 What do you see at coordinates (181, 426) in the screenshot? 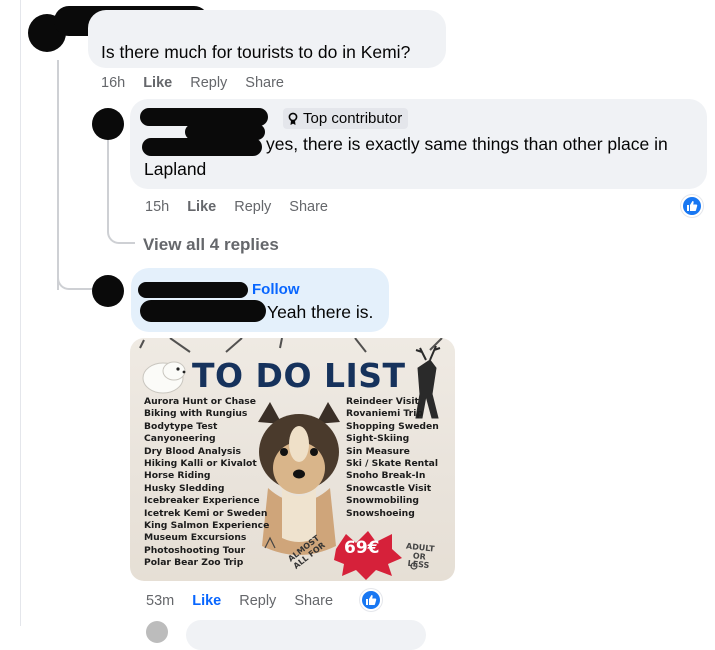
I see `poster-list-item: Bodytype Test` at bounding box center [181, 426].